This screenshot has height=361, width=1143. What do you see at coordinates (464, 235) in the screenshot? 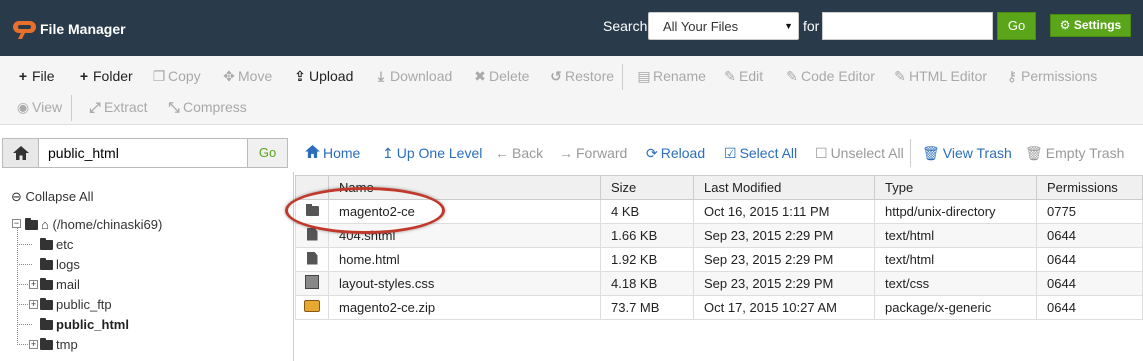
I see `file-name: 404.shtml` at bounding box center [464, 235].